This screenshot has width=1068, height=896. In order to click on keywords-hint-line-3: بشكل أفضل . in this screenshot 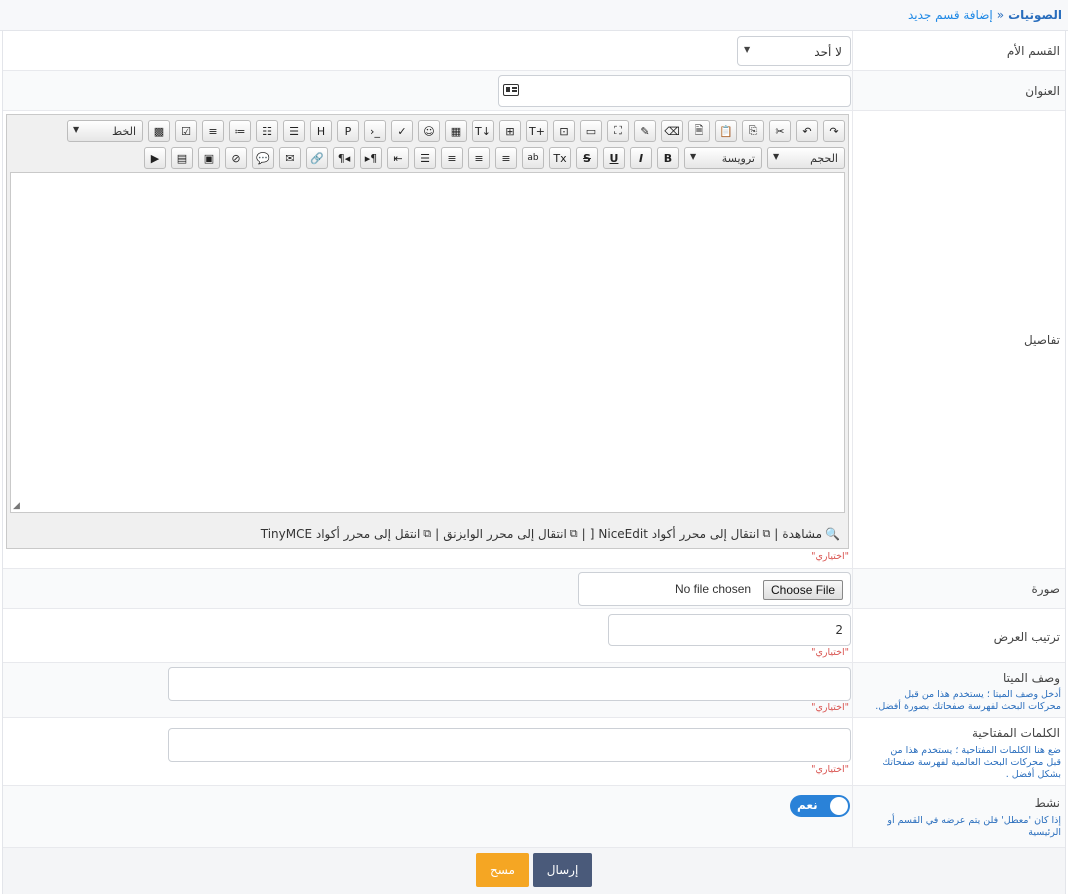, I will do `click(1033, 774)`.